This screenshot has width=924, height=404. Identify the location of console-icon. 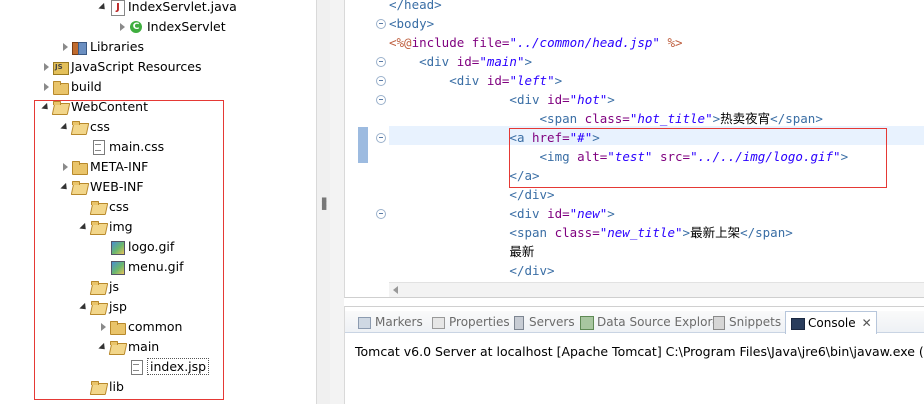
(797, 323).